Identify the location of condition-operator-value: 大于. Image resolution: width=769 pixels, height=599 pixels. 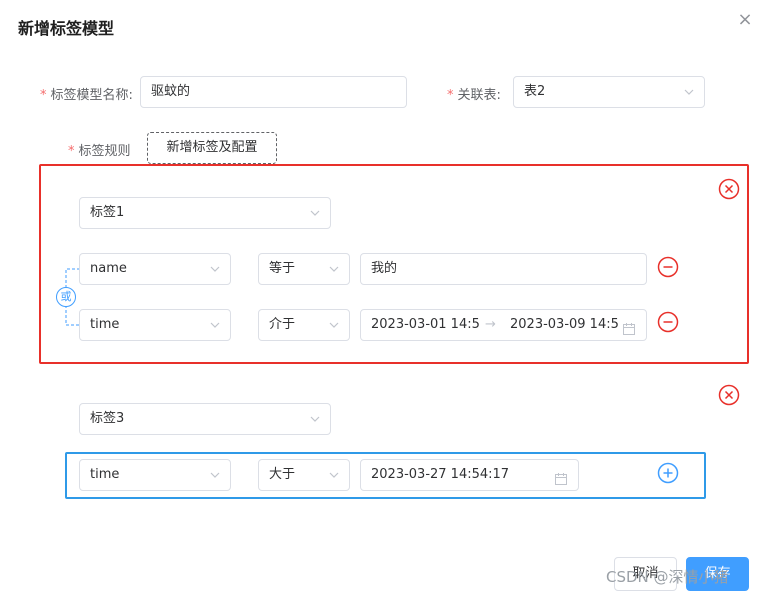
(282, 474).